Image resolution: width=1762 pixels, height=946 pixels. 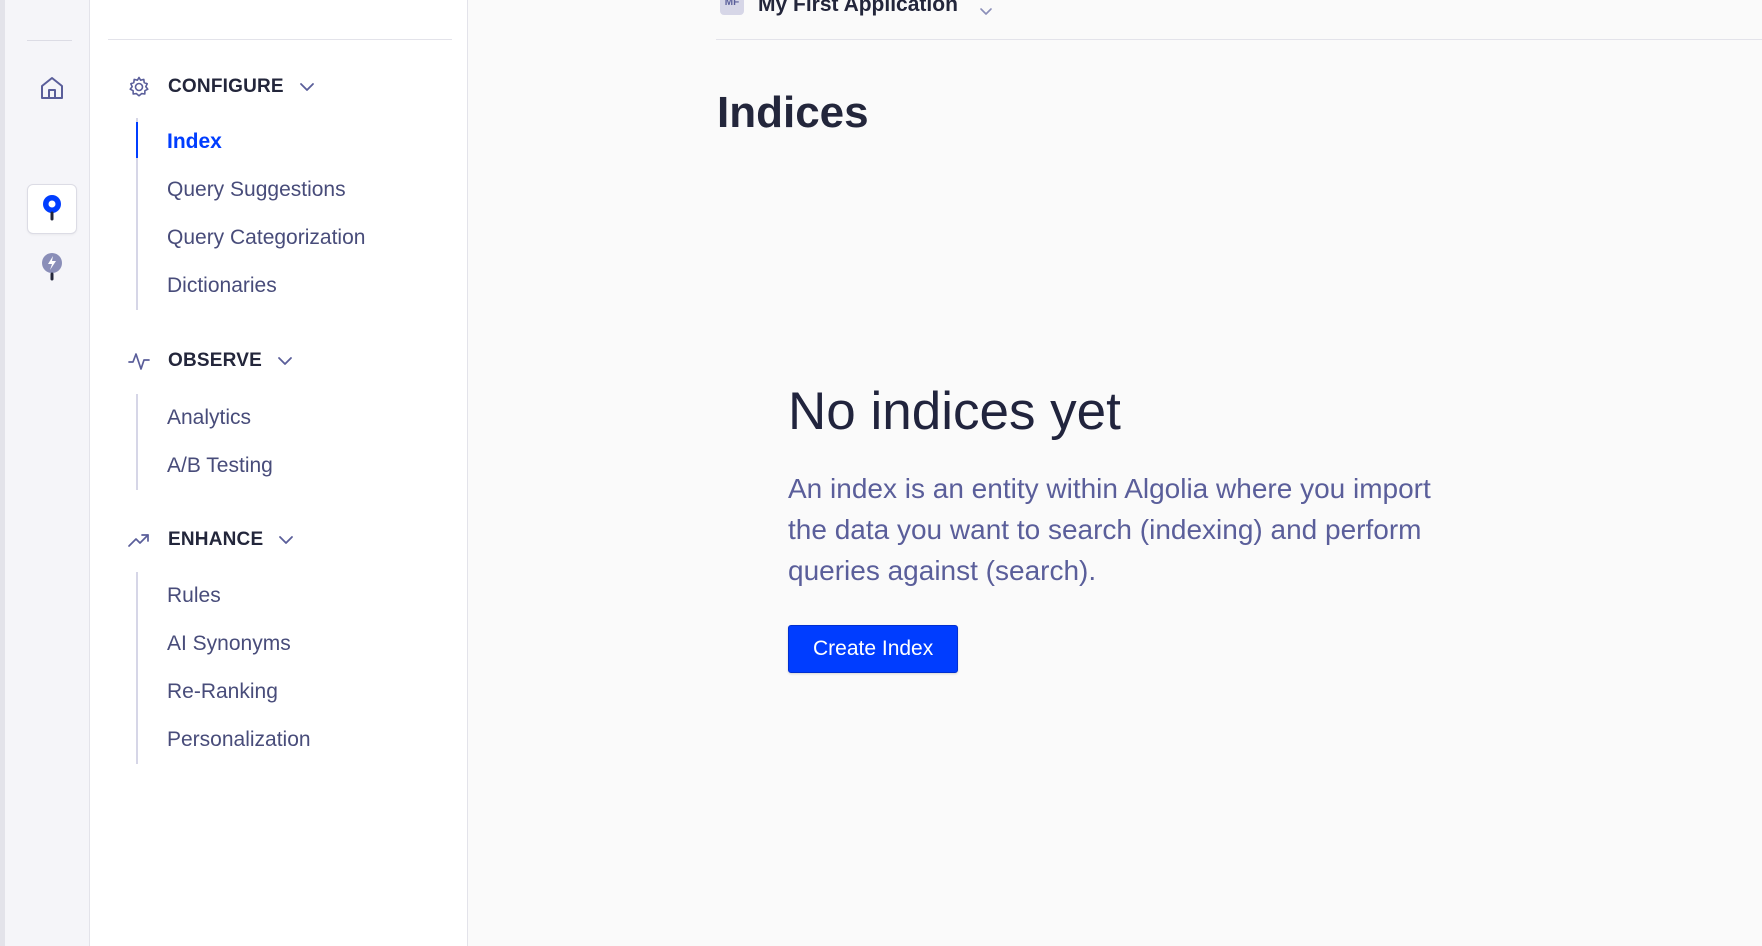 I want to click on home-icon, so click(x=52, y=90).